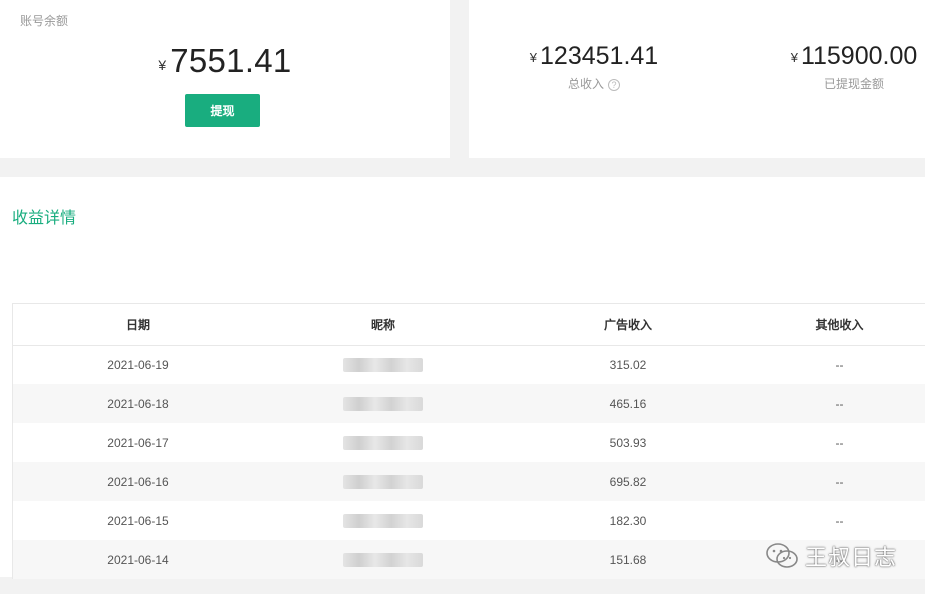 Image resolution: width=925 pixels, height=594 pixels. What do you see at coordinates (44, 21) in the screenshot?
I see `balance-label: 账号余额` at bounding box center [44, 21].